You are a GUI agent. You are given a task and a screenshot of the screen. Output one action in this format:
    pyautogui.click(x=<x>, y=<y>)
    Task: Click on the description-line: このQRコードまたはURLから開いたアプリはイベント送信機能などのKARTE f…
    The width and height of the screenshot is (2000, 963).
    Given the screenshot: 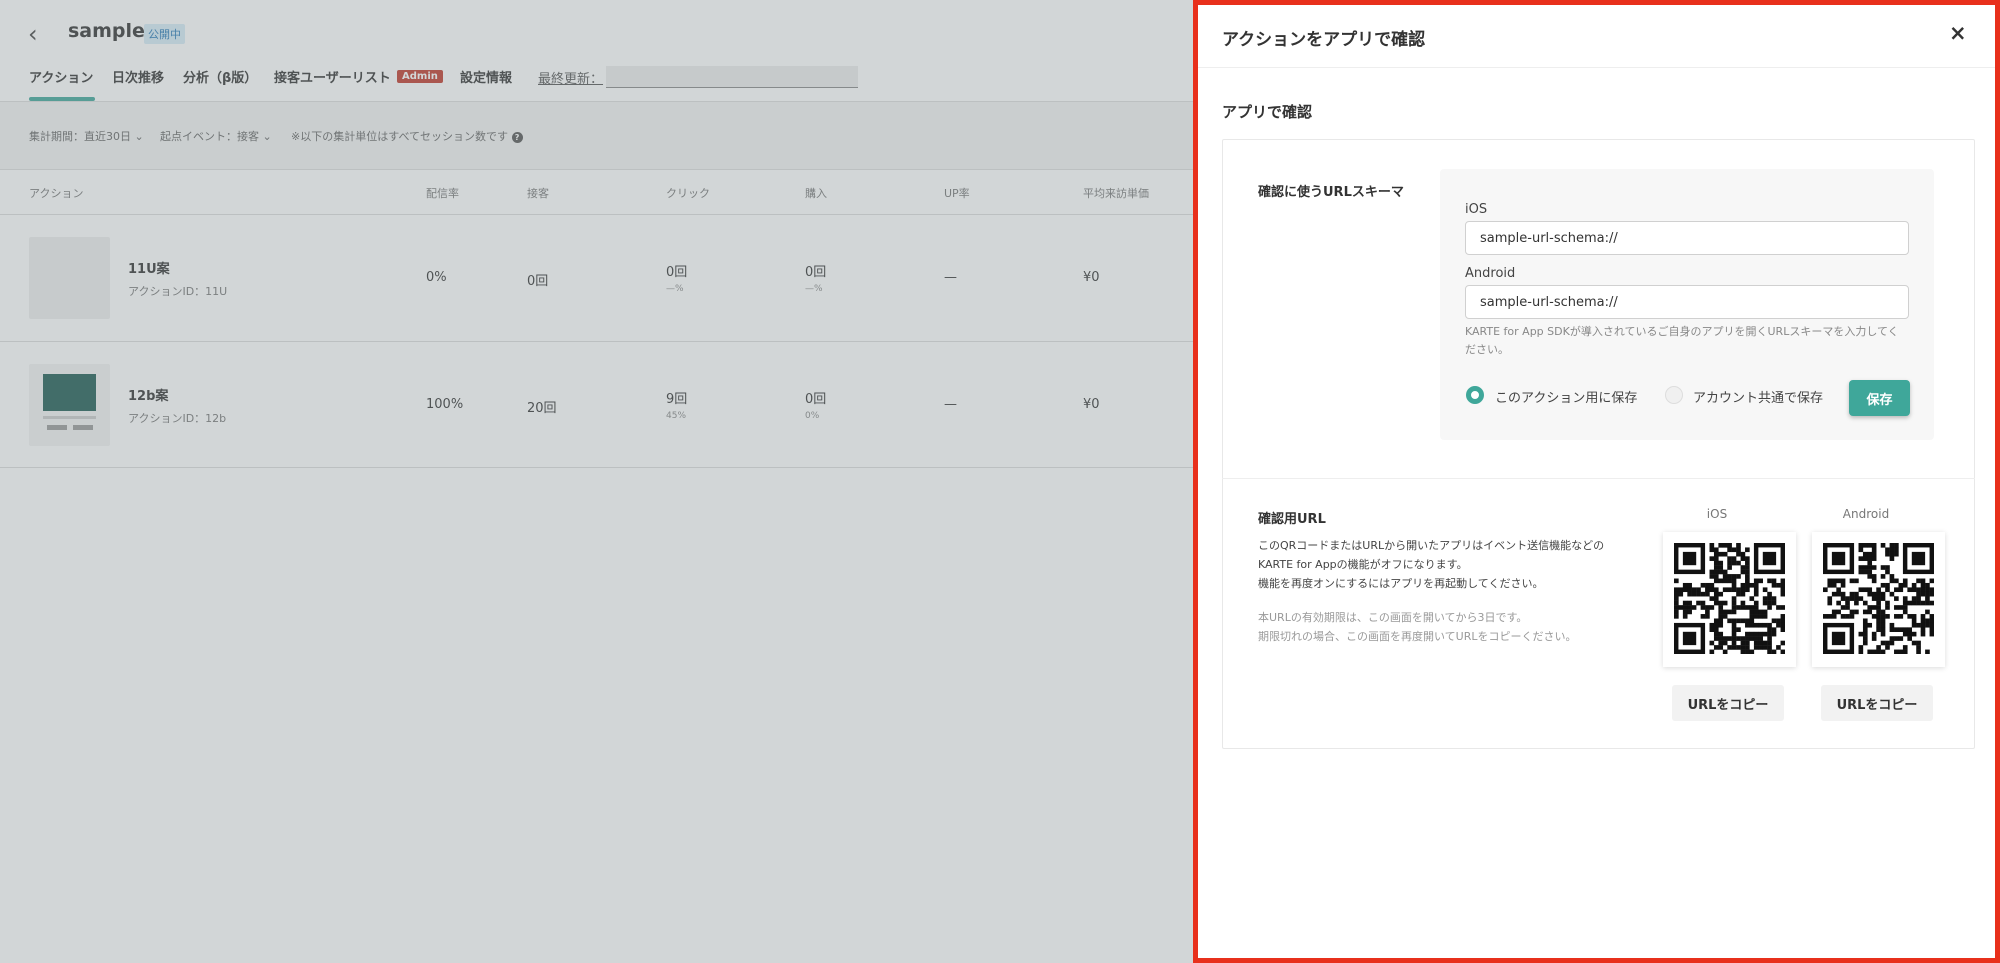 What is the action you would take?
    pyautogui.click(x=1431, y=555)
    